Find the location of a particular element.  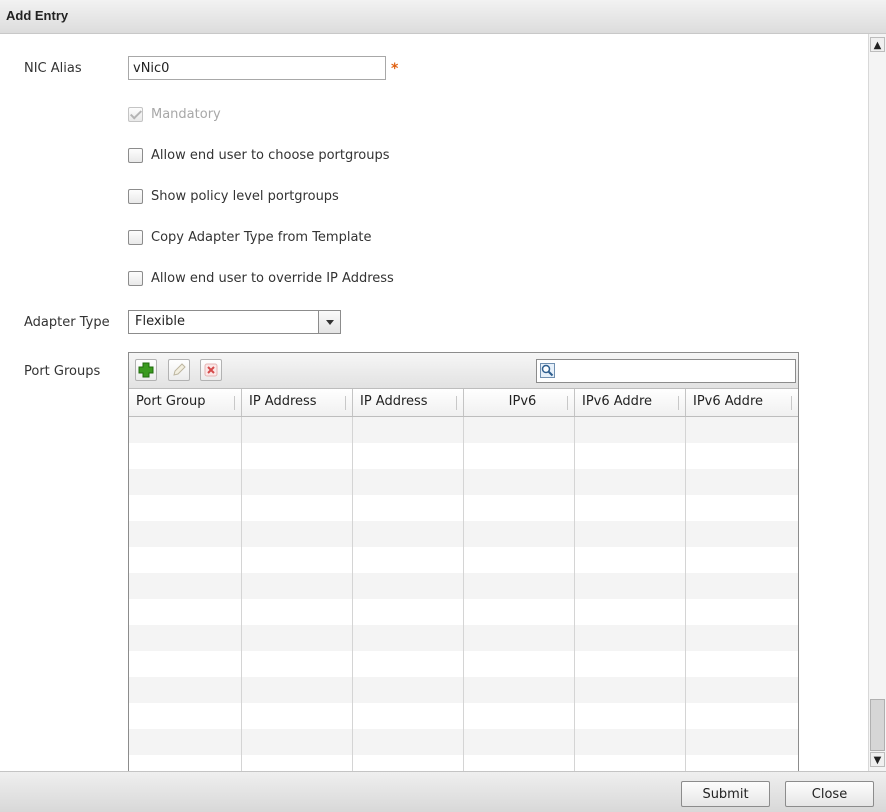

submit-button: Submit is located at coordinates (725, 794).